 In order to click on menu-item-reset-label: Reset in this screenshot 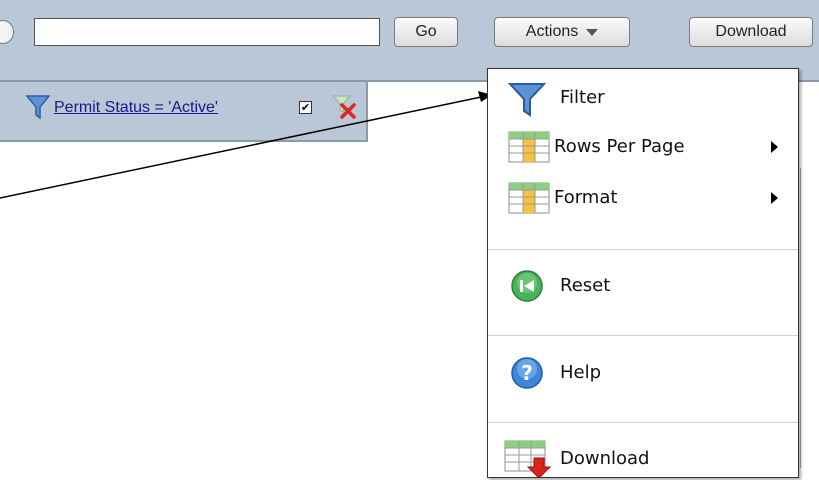, I will do `click(585, 285)`.